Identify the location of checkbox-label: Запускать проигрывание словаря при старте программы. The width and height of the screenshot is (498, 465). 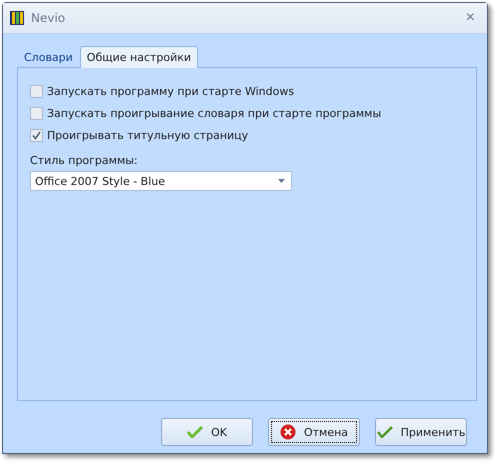
(214, 113).